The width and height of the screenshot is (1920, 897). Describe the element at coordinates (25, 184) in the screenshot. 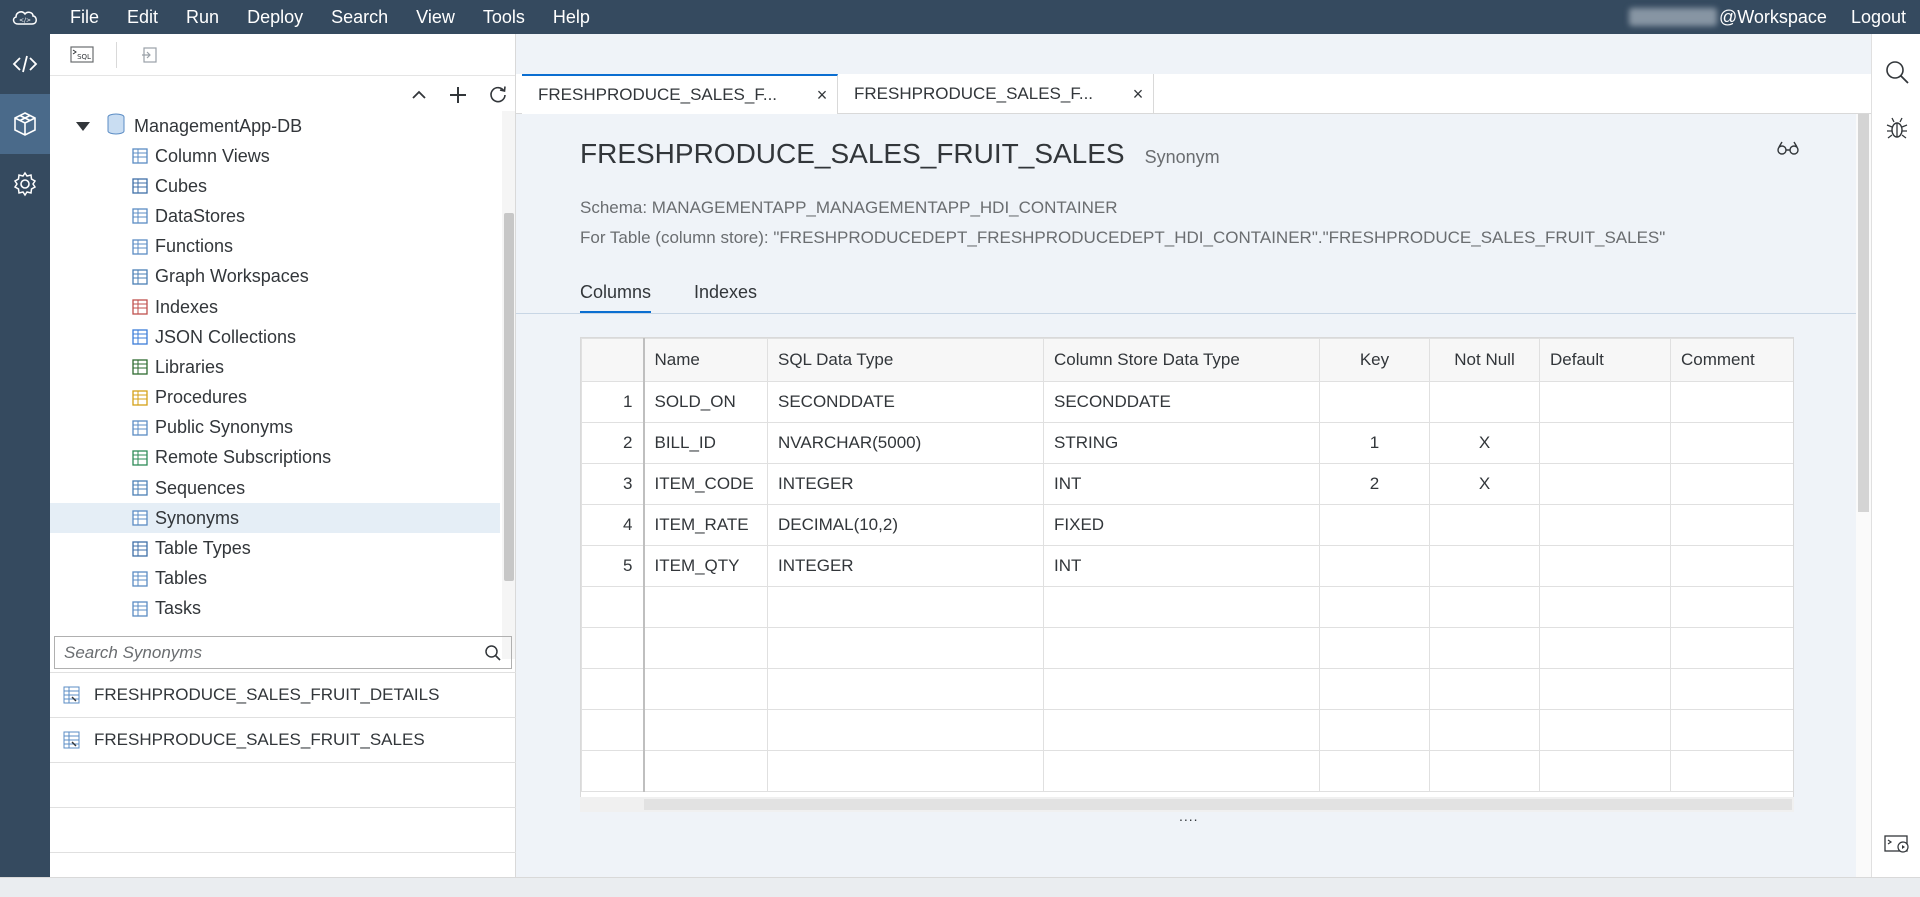

I see `settings-gear-icon` at that location.